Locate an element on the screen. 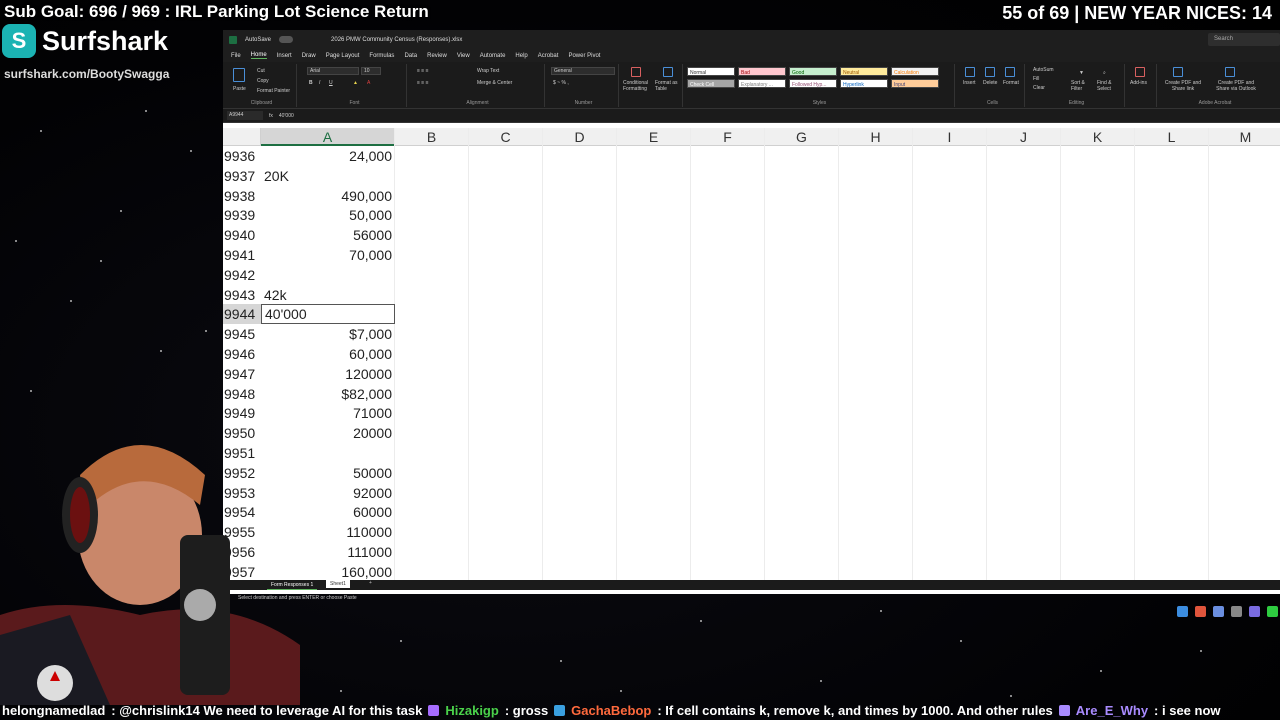 The width and height of the screenshot is (1280, 720). autosave-toggle is located at coordinates (286, 39).